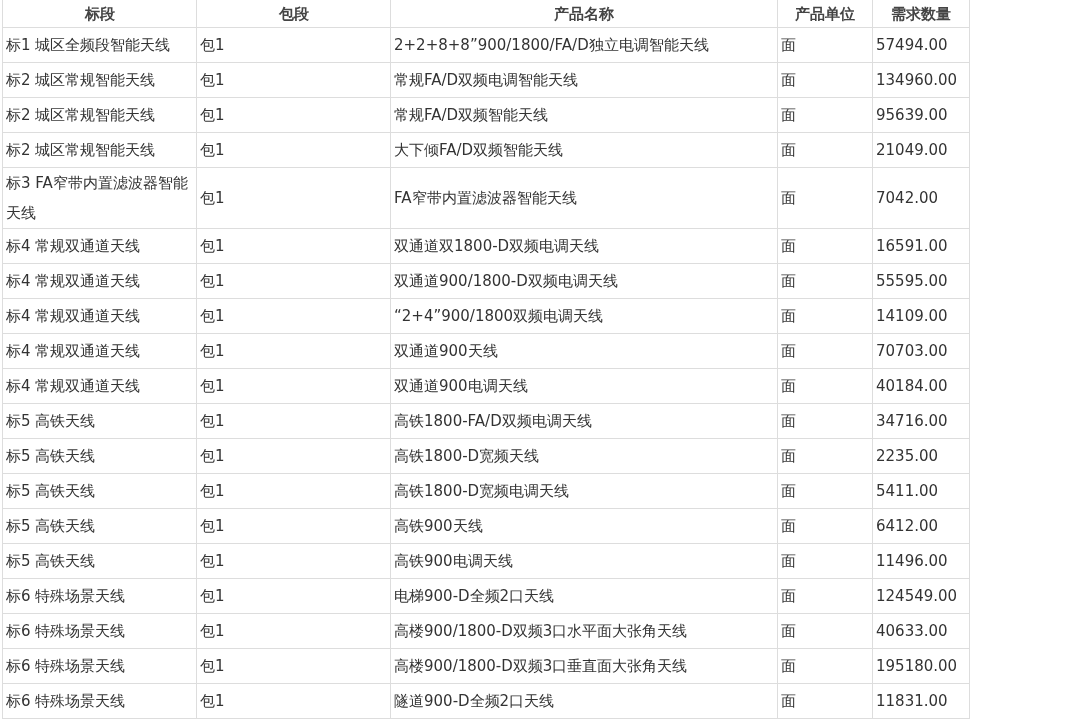  Describe the element at coordinates (584, 246) in the screenshot. I see `table-cell: 双通道双1800-D双频电调天线` at that location.